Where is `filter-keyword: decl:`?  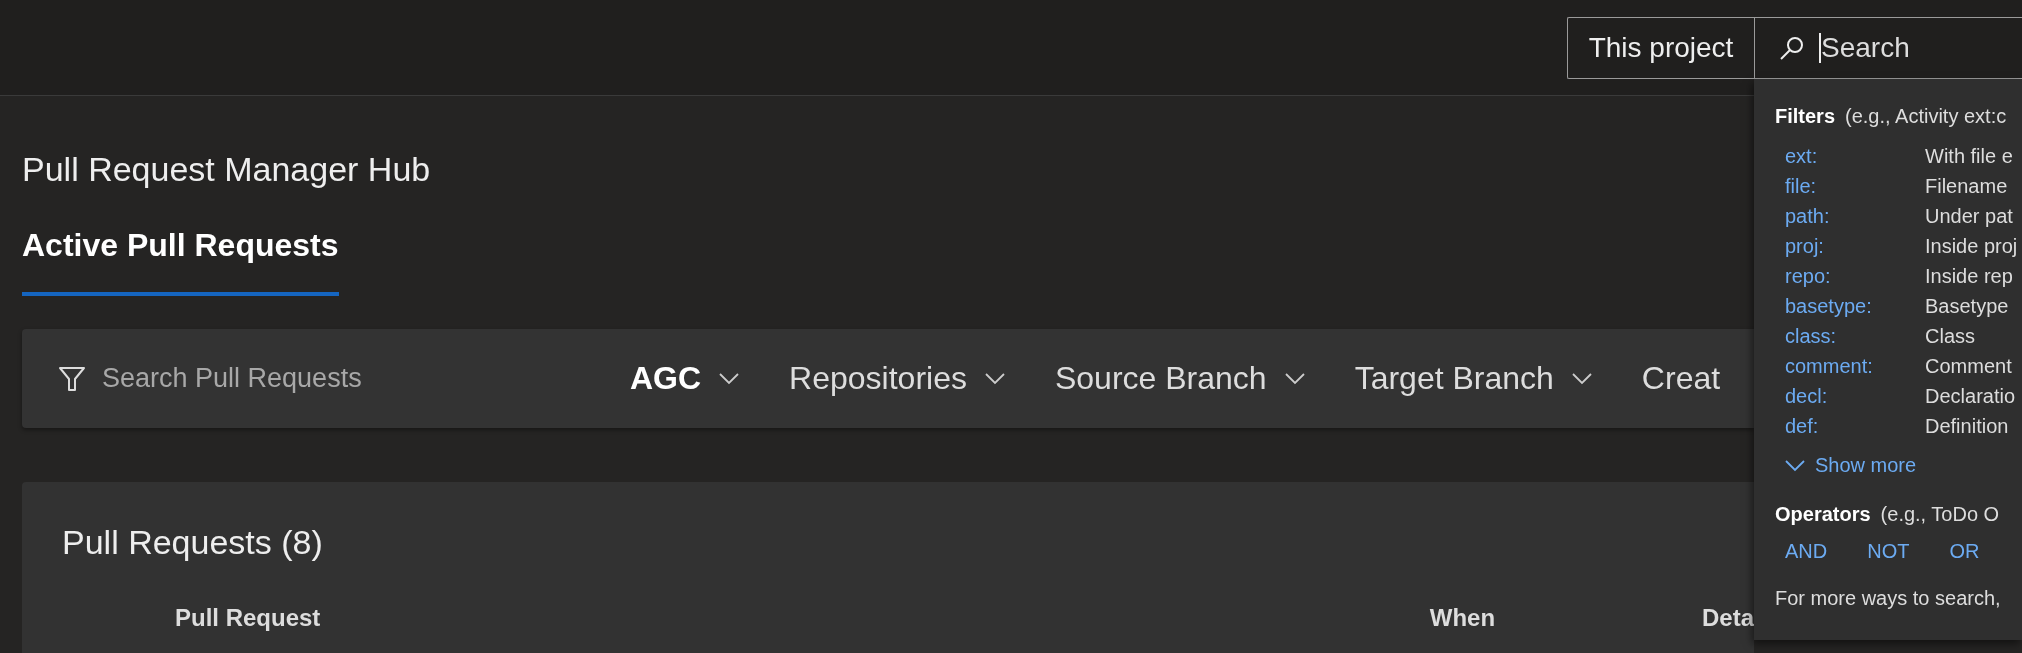 filter-keyword: decl: is located at coordinates (1855, 396).